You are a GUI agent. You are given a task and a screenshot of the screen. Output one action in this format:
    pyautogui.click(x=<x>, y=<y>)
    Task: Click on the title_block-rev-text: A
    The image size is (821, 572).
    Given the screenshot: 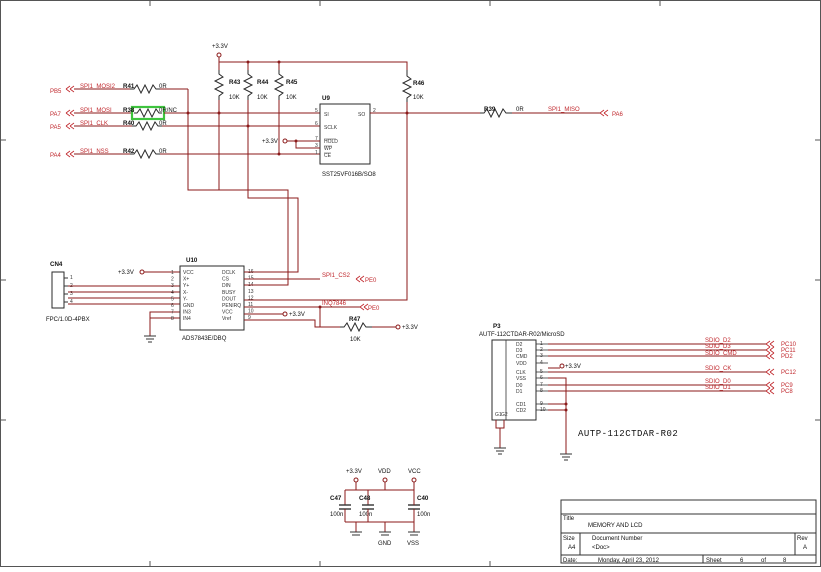 What is the action you would take?
    pyautogui.click(x=805, y=548)
    